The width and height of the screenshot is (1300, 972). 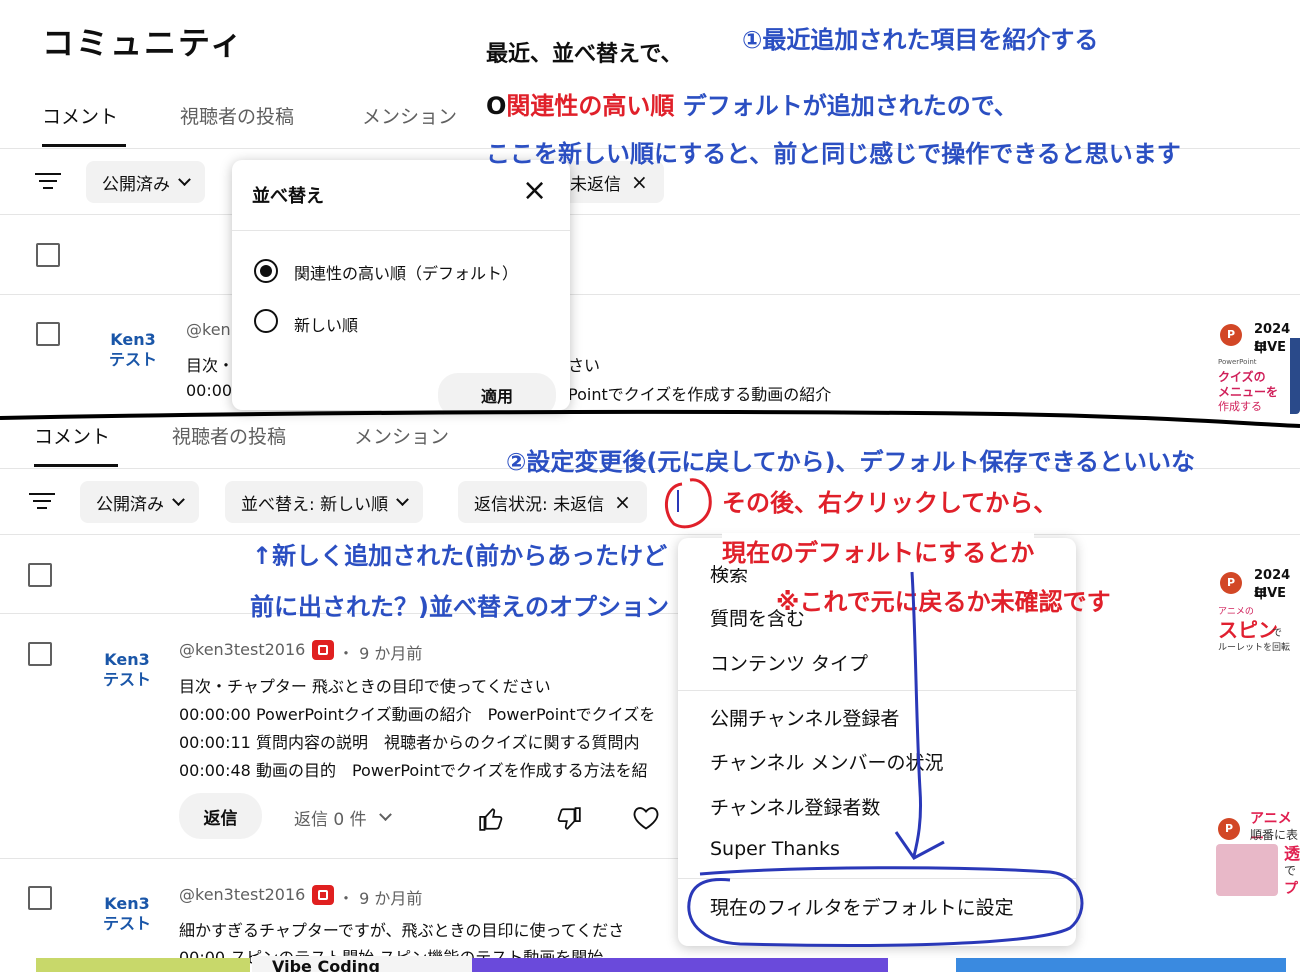 What do you see at coordinates (1256, 612) in the screenshot?
I see `video-thumbnail: P 2024年 LIVE アニメの スピン で ルーレットを回転` at bounding box center [1256, 612].